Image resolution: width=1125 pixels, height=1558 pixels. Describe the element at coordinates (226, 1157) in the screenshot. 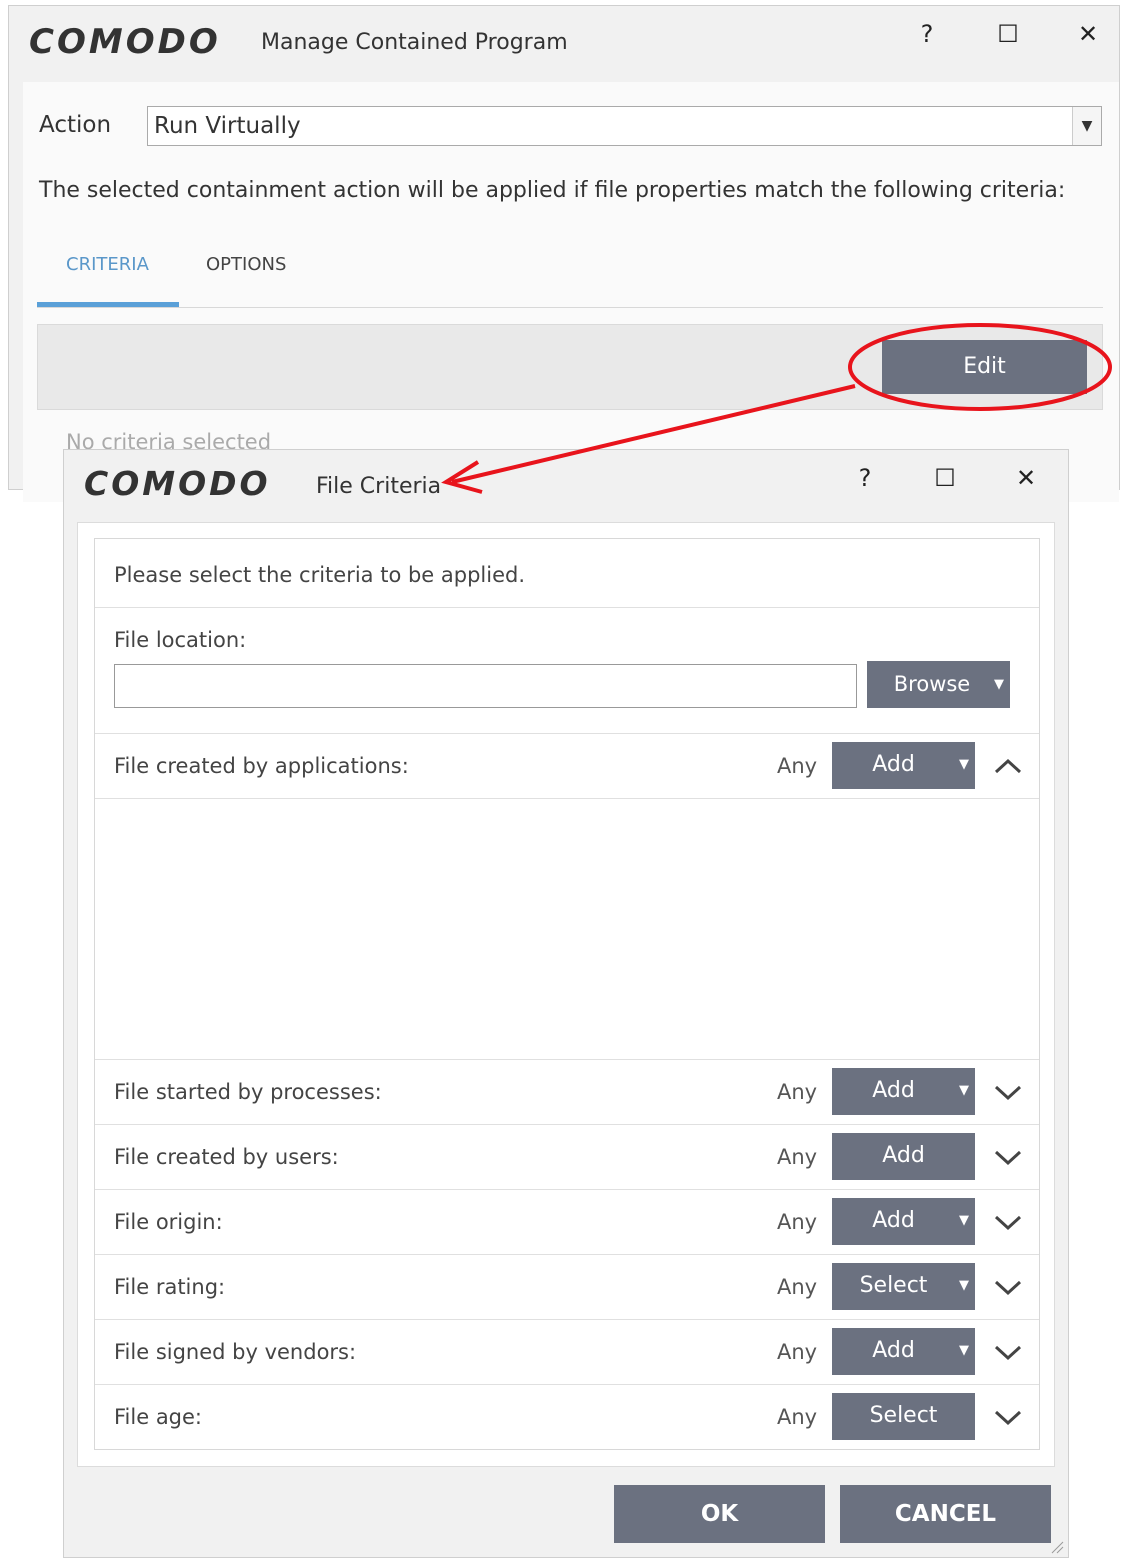

I see `criteria-label: File created by users:` at that location.